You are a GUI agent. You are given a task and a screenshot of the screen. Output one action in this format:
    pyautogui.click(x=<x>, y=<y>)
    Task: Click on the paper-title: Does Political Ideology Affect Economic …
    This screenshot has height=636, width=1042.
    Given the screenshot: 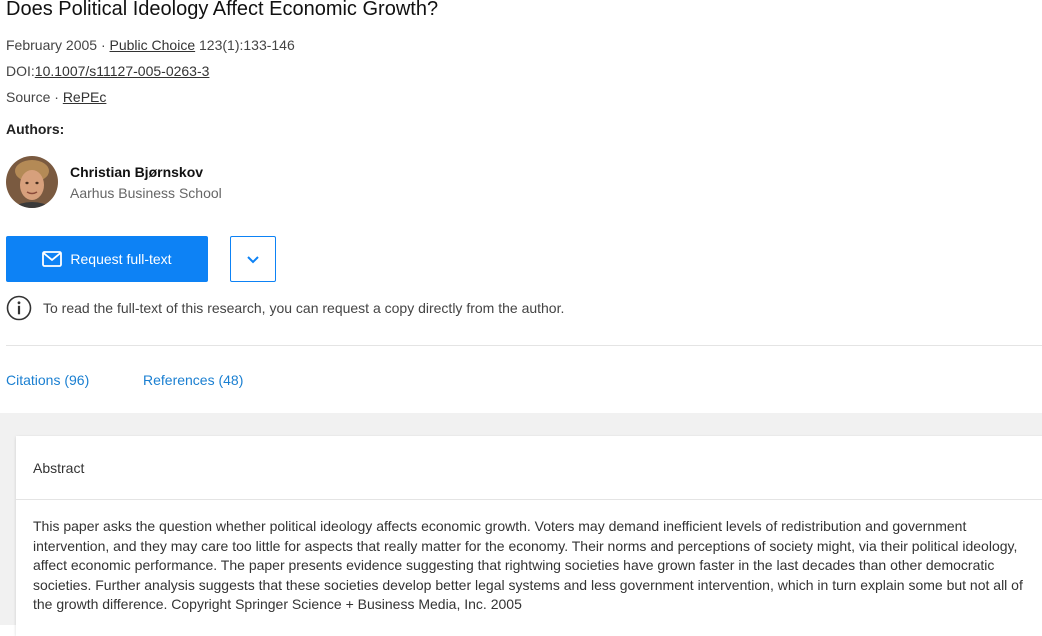 What is the action you would take?
    pyautogui.click(x=222, y=10)
    